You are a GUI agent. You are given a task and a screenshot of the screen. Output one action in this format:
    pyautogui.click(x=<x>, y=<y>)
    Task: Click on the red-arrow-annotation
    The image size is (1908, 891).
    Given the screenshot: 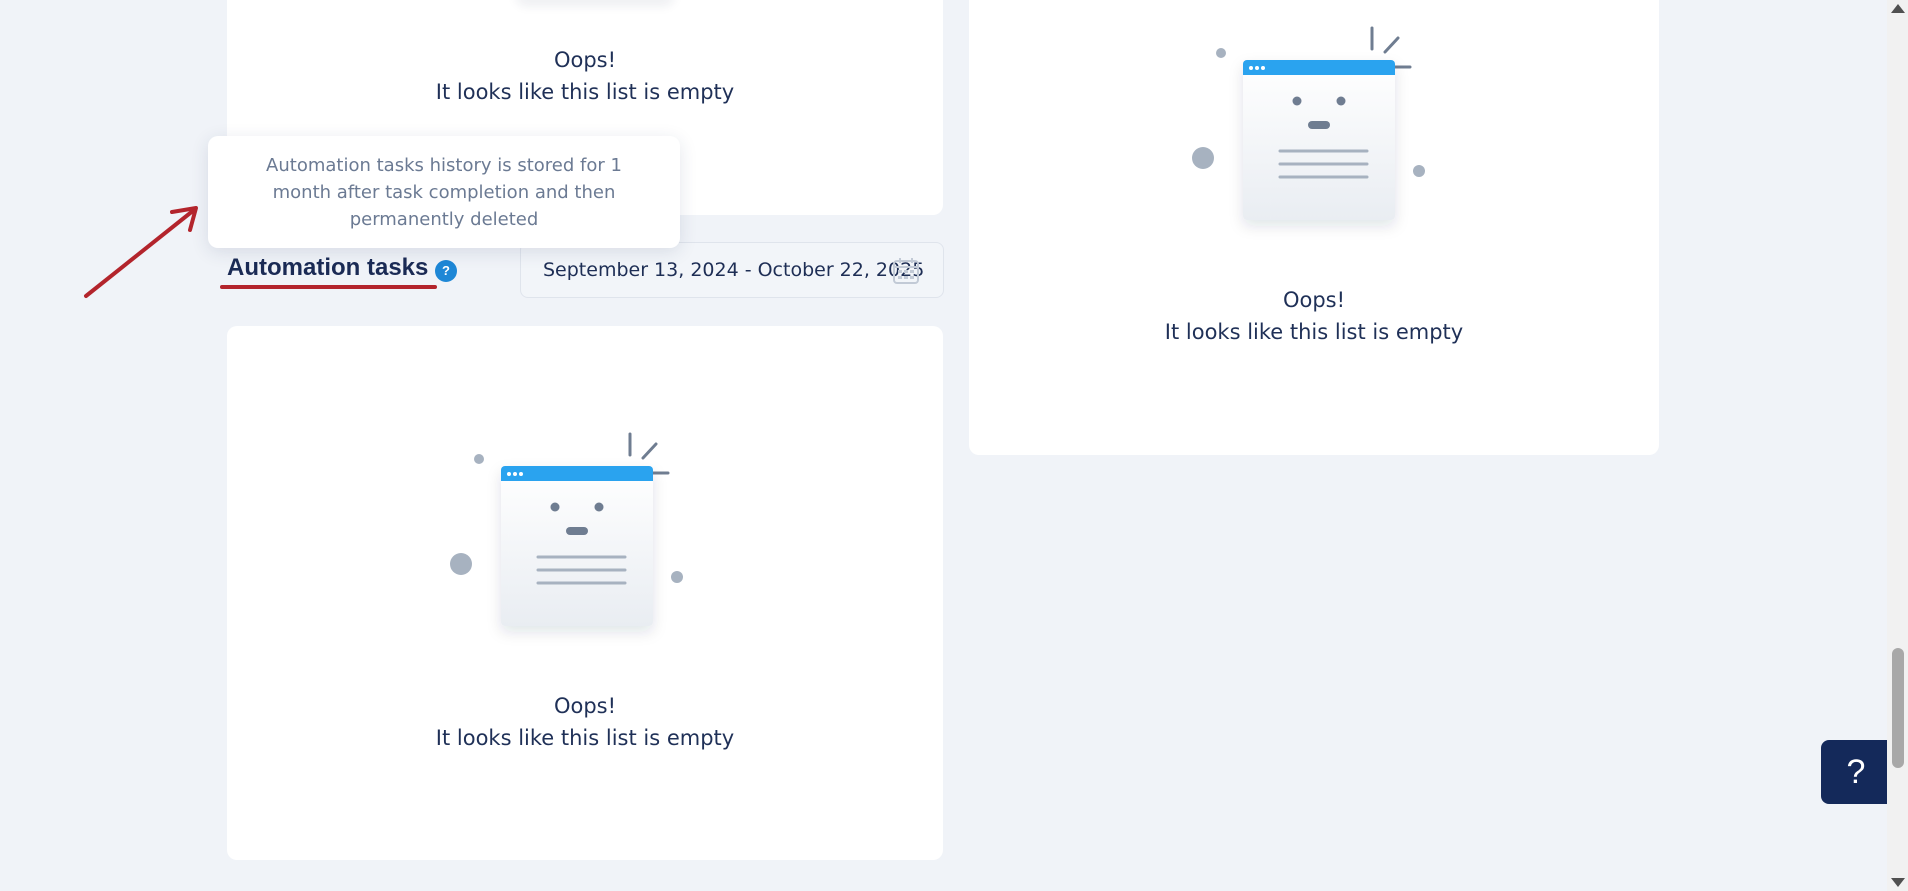 What is the action you would take?
    pyautogui.click(x=141, y=252)
    